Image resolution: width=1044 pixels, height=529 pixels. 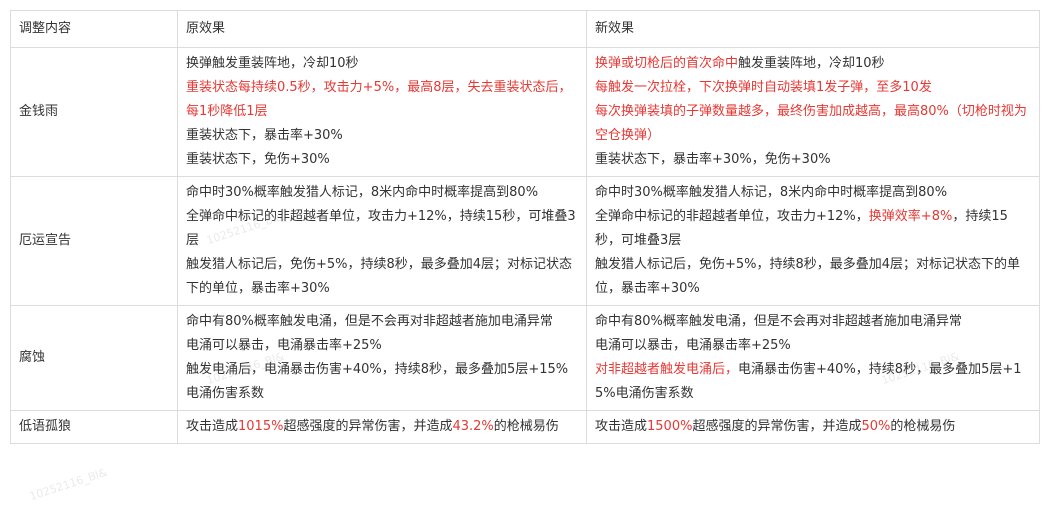 I want to click on effect-line: 重装状态下，暴击率+30%, so click(x=382, y=136).